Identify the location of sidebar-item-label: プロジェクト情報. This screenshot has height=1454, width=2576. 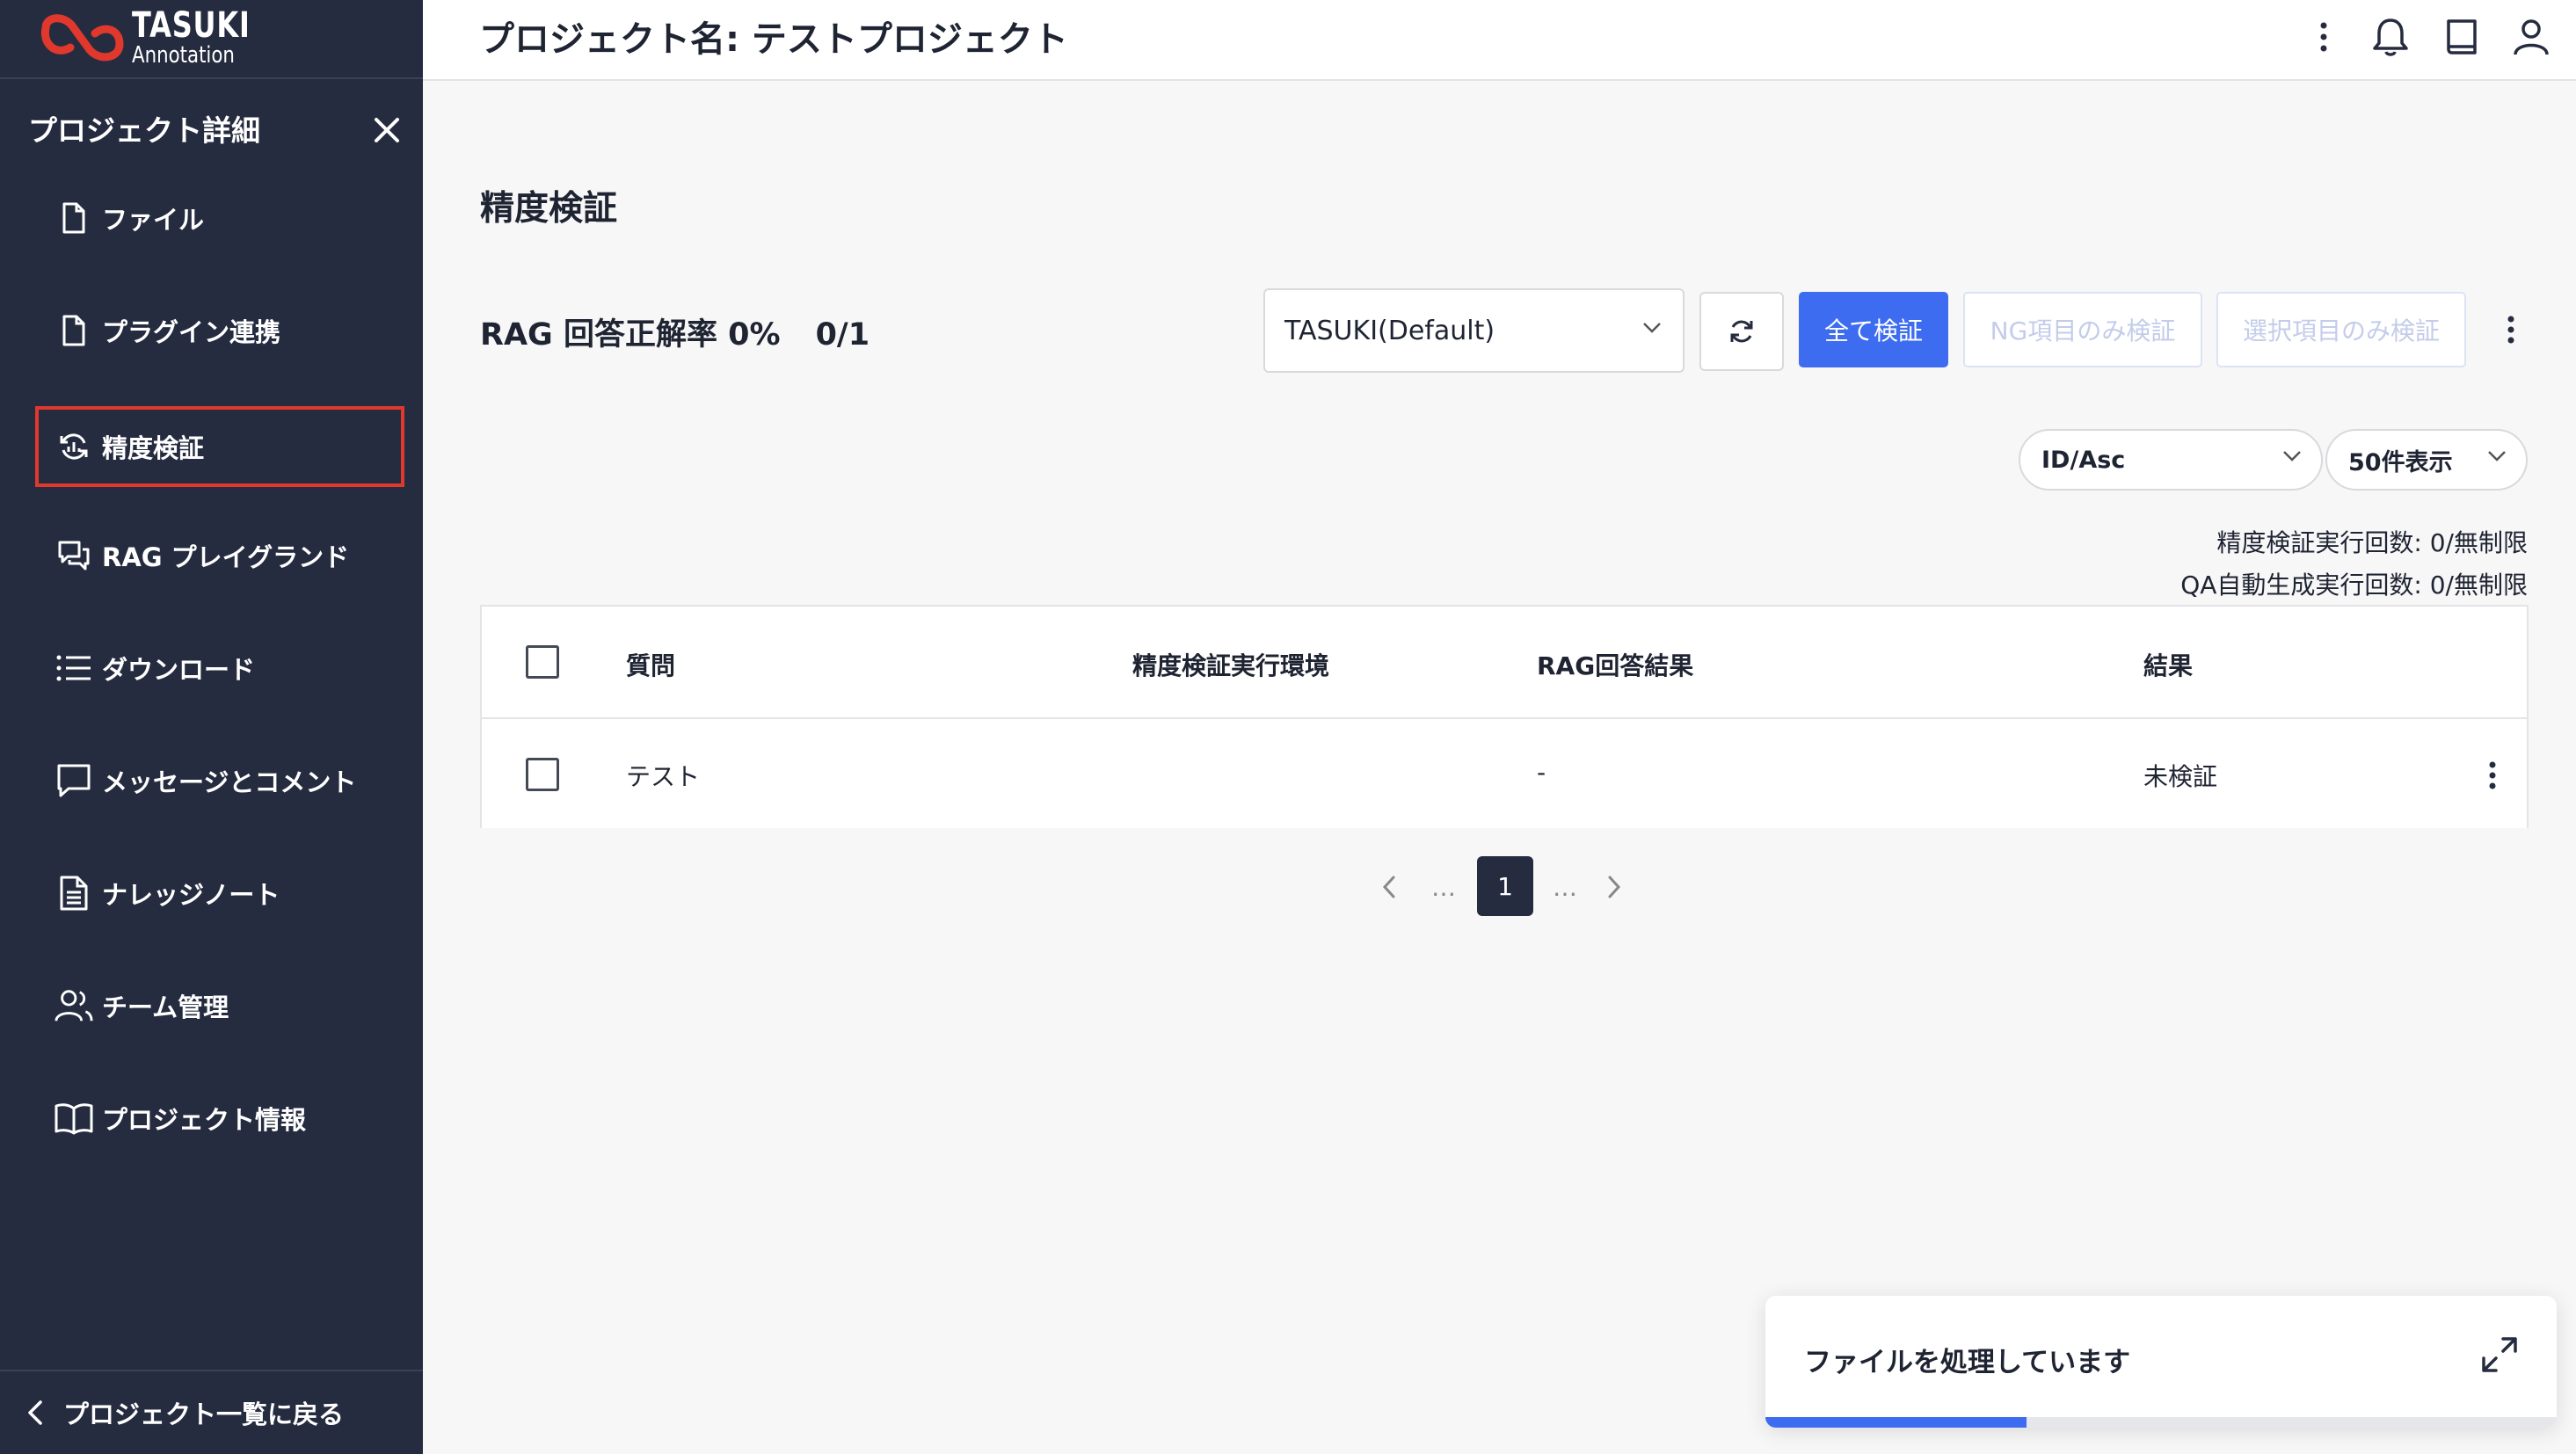
(204, 1120).